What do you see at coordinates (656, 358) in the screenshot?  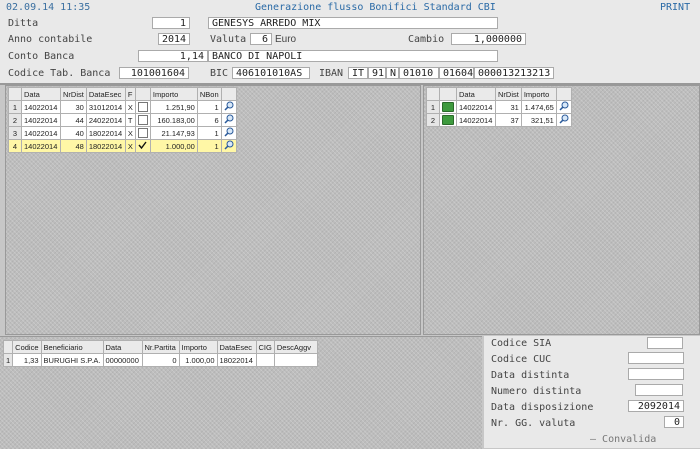 I see `cuc-field` at bounding box center [656, 358].